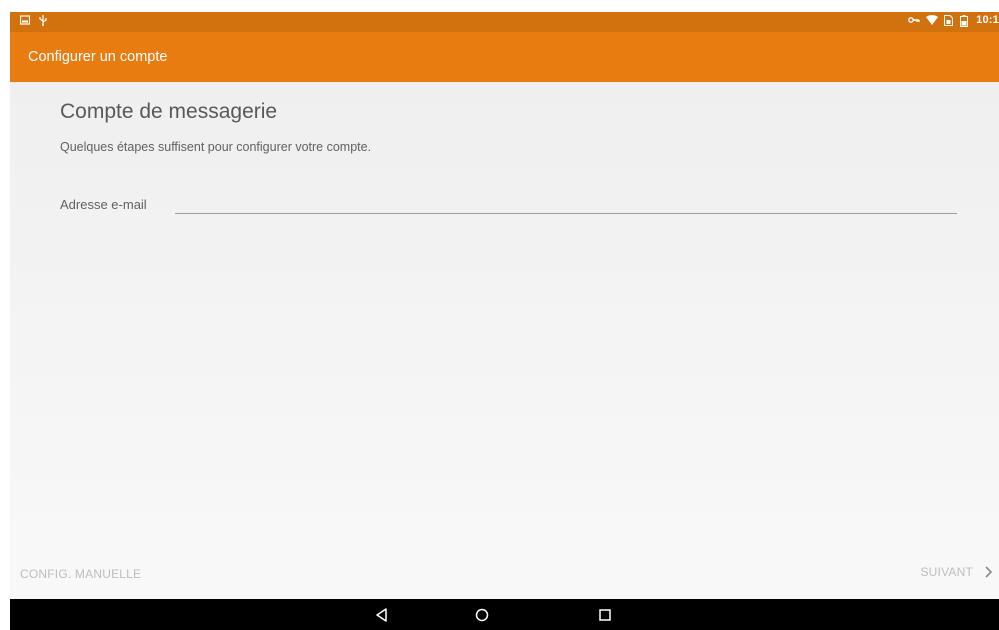 This screenshot has width=999, height=630. I want to click on back-icon, so click(382, 615).